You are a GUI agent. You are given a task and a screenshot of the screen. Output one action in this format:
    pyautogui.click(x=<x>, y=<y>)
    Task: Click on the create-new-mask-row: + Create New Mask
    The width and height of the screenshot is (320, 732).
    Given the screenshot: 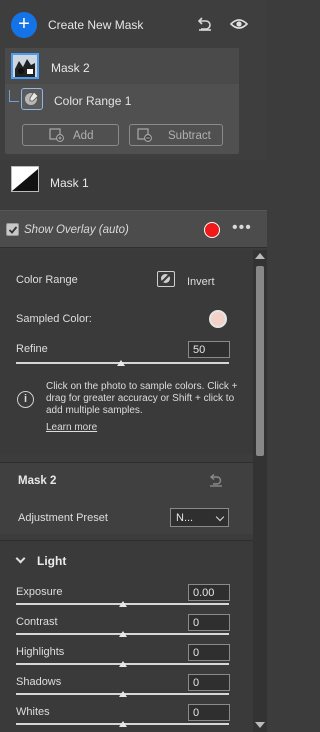 What is the action you would take?
    pyautogui.click(x=133, y=25)
    